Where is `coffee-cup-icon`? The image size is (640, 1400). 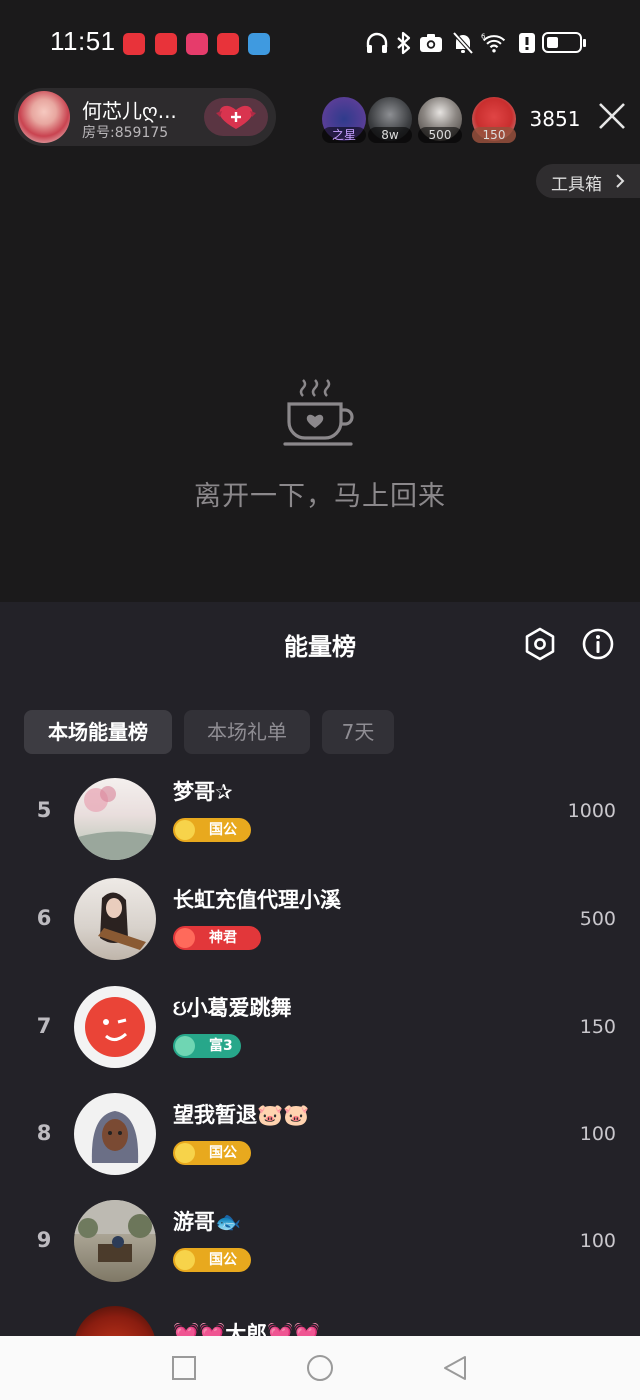
coffee-cup-icon is located at coordinates (318, 412).